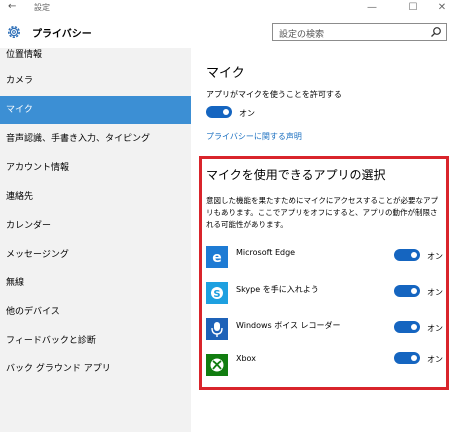 The height and width of the screenshot is (432, 454). What do you see at coordinates (227, 32) in the screenshot?
I see `header: プライバシー 設定の検索` at bounding box center [227, 32].